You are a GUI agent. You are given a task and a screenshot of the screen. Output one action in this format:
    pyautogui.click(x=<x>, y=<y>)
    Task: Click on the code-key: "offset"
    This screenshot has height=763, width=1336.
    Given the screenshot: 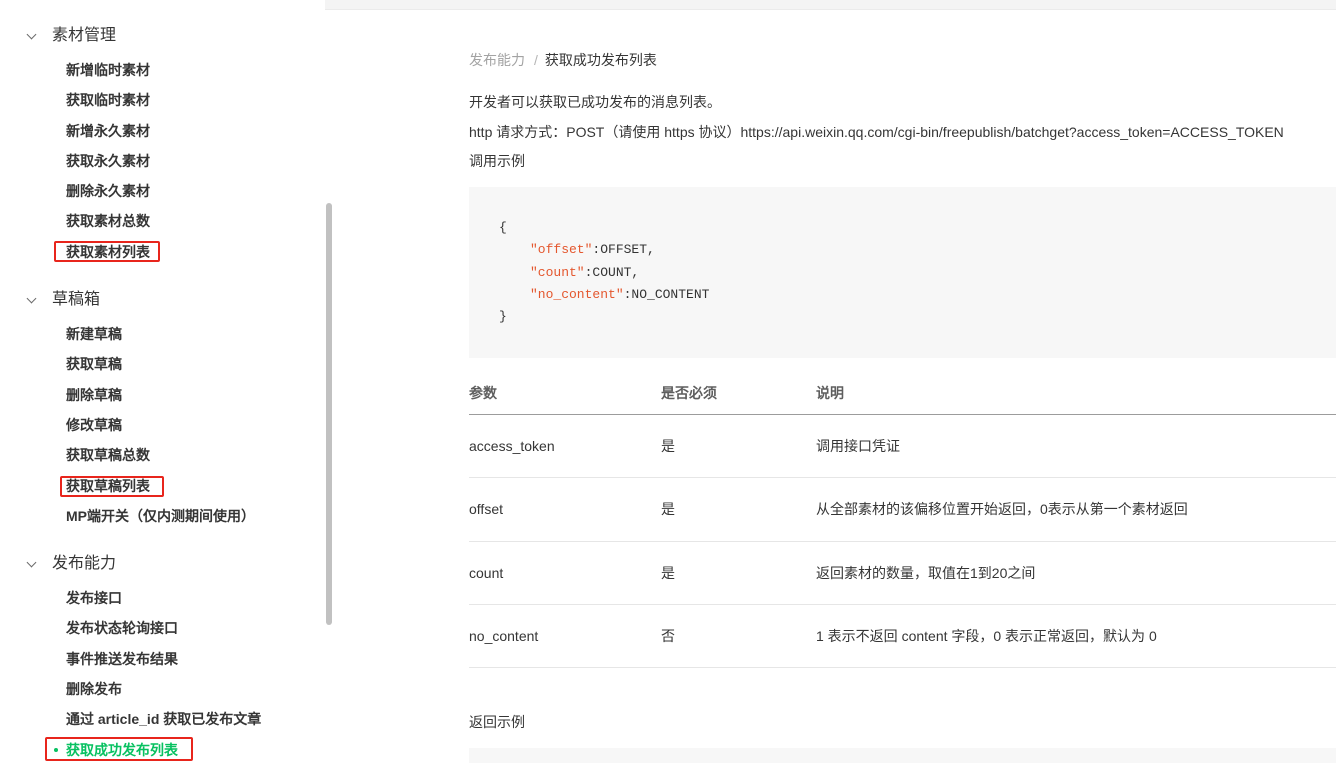 What is the action you would take?
    pyautogui.click(x=561, y=250)
    